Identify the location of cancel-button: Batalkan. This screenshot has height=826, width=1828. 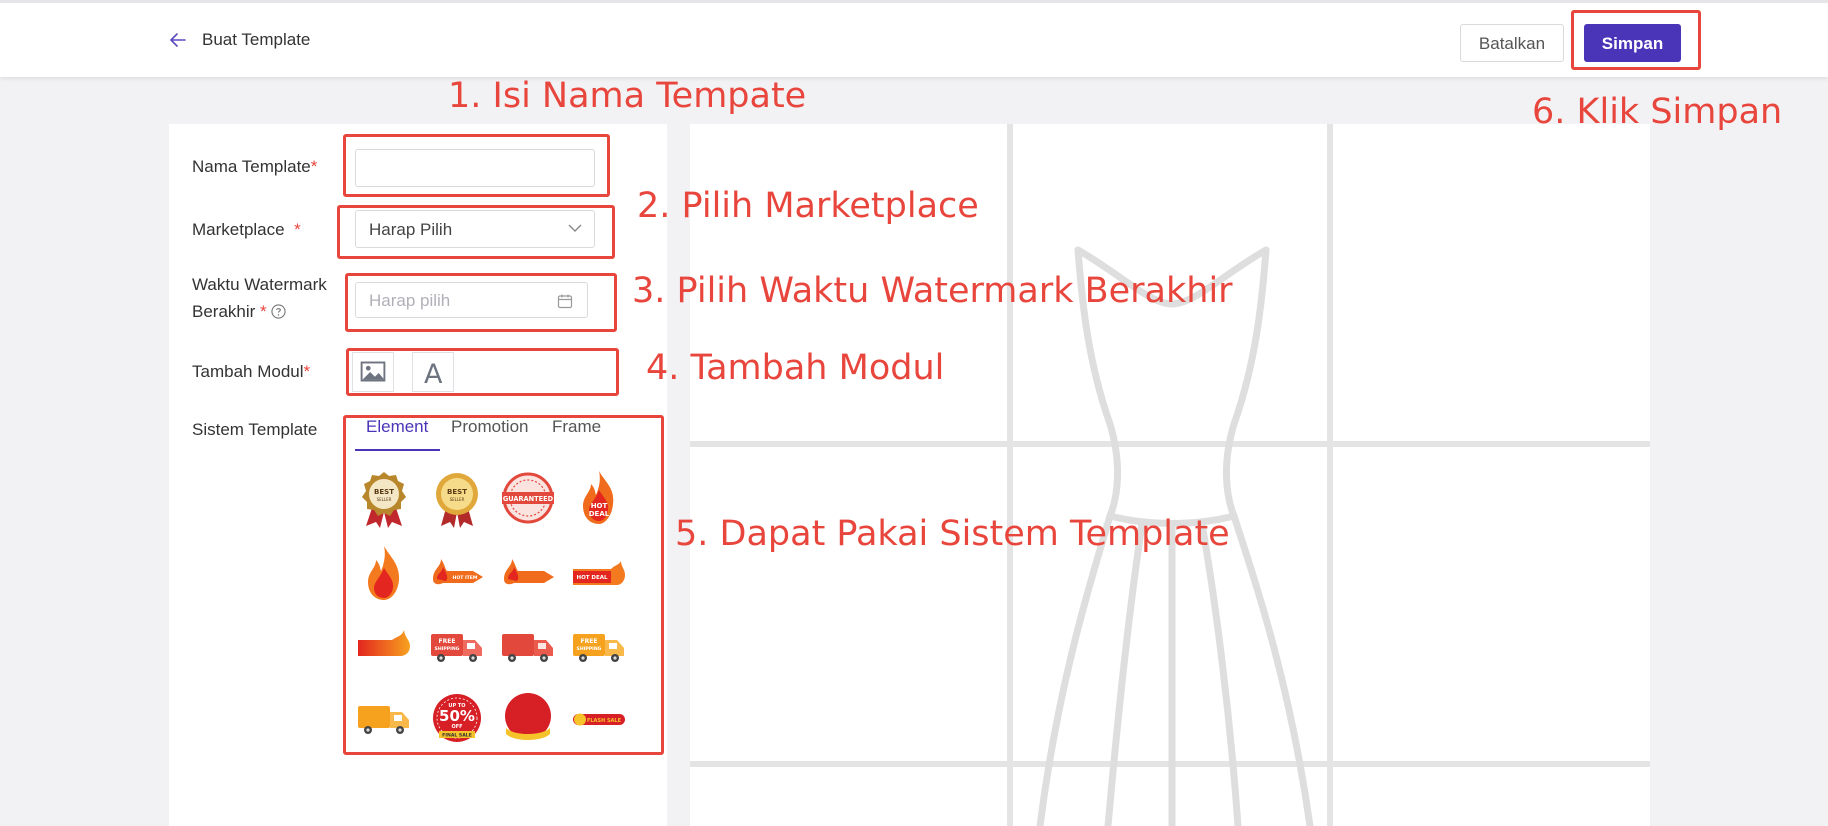
(1512, 43).